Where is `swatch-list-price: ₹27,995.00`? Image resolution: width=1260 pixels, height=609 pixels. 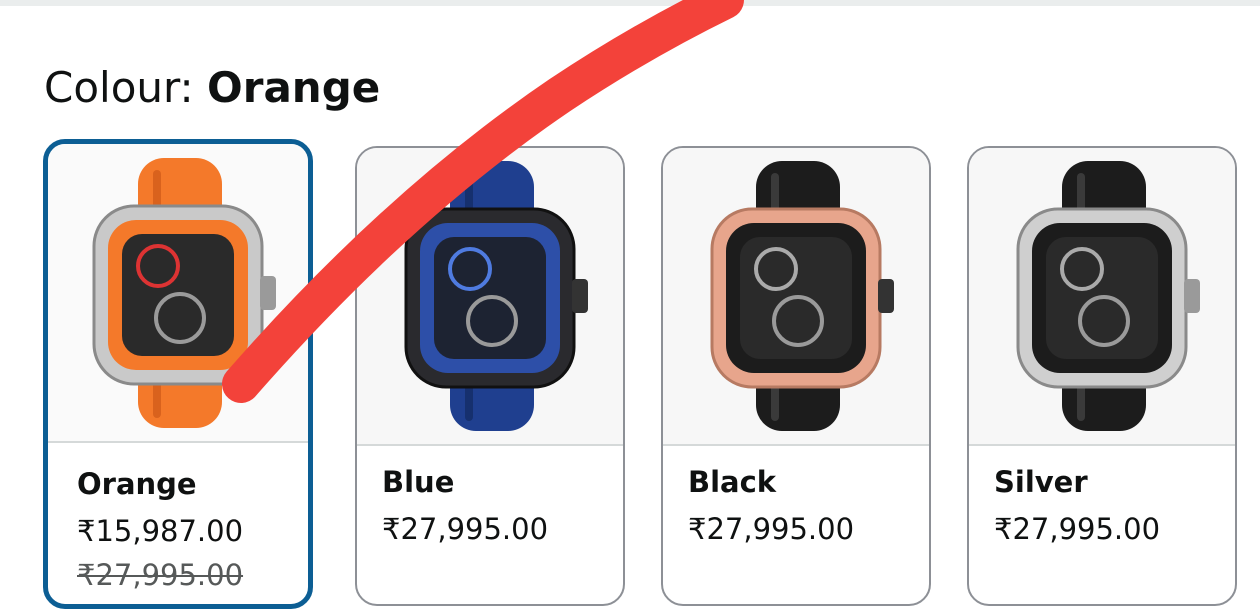 swatch-list-price: ₹27,995.00 is located at coordinates (160, 575).